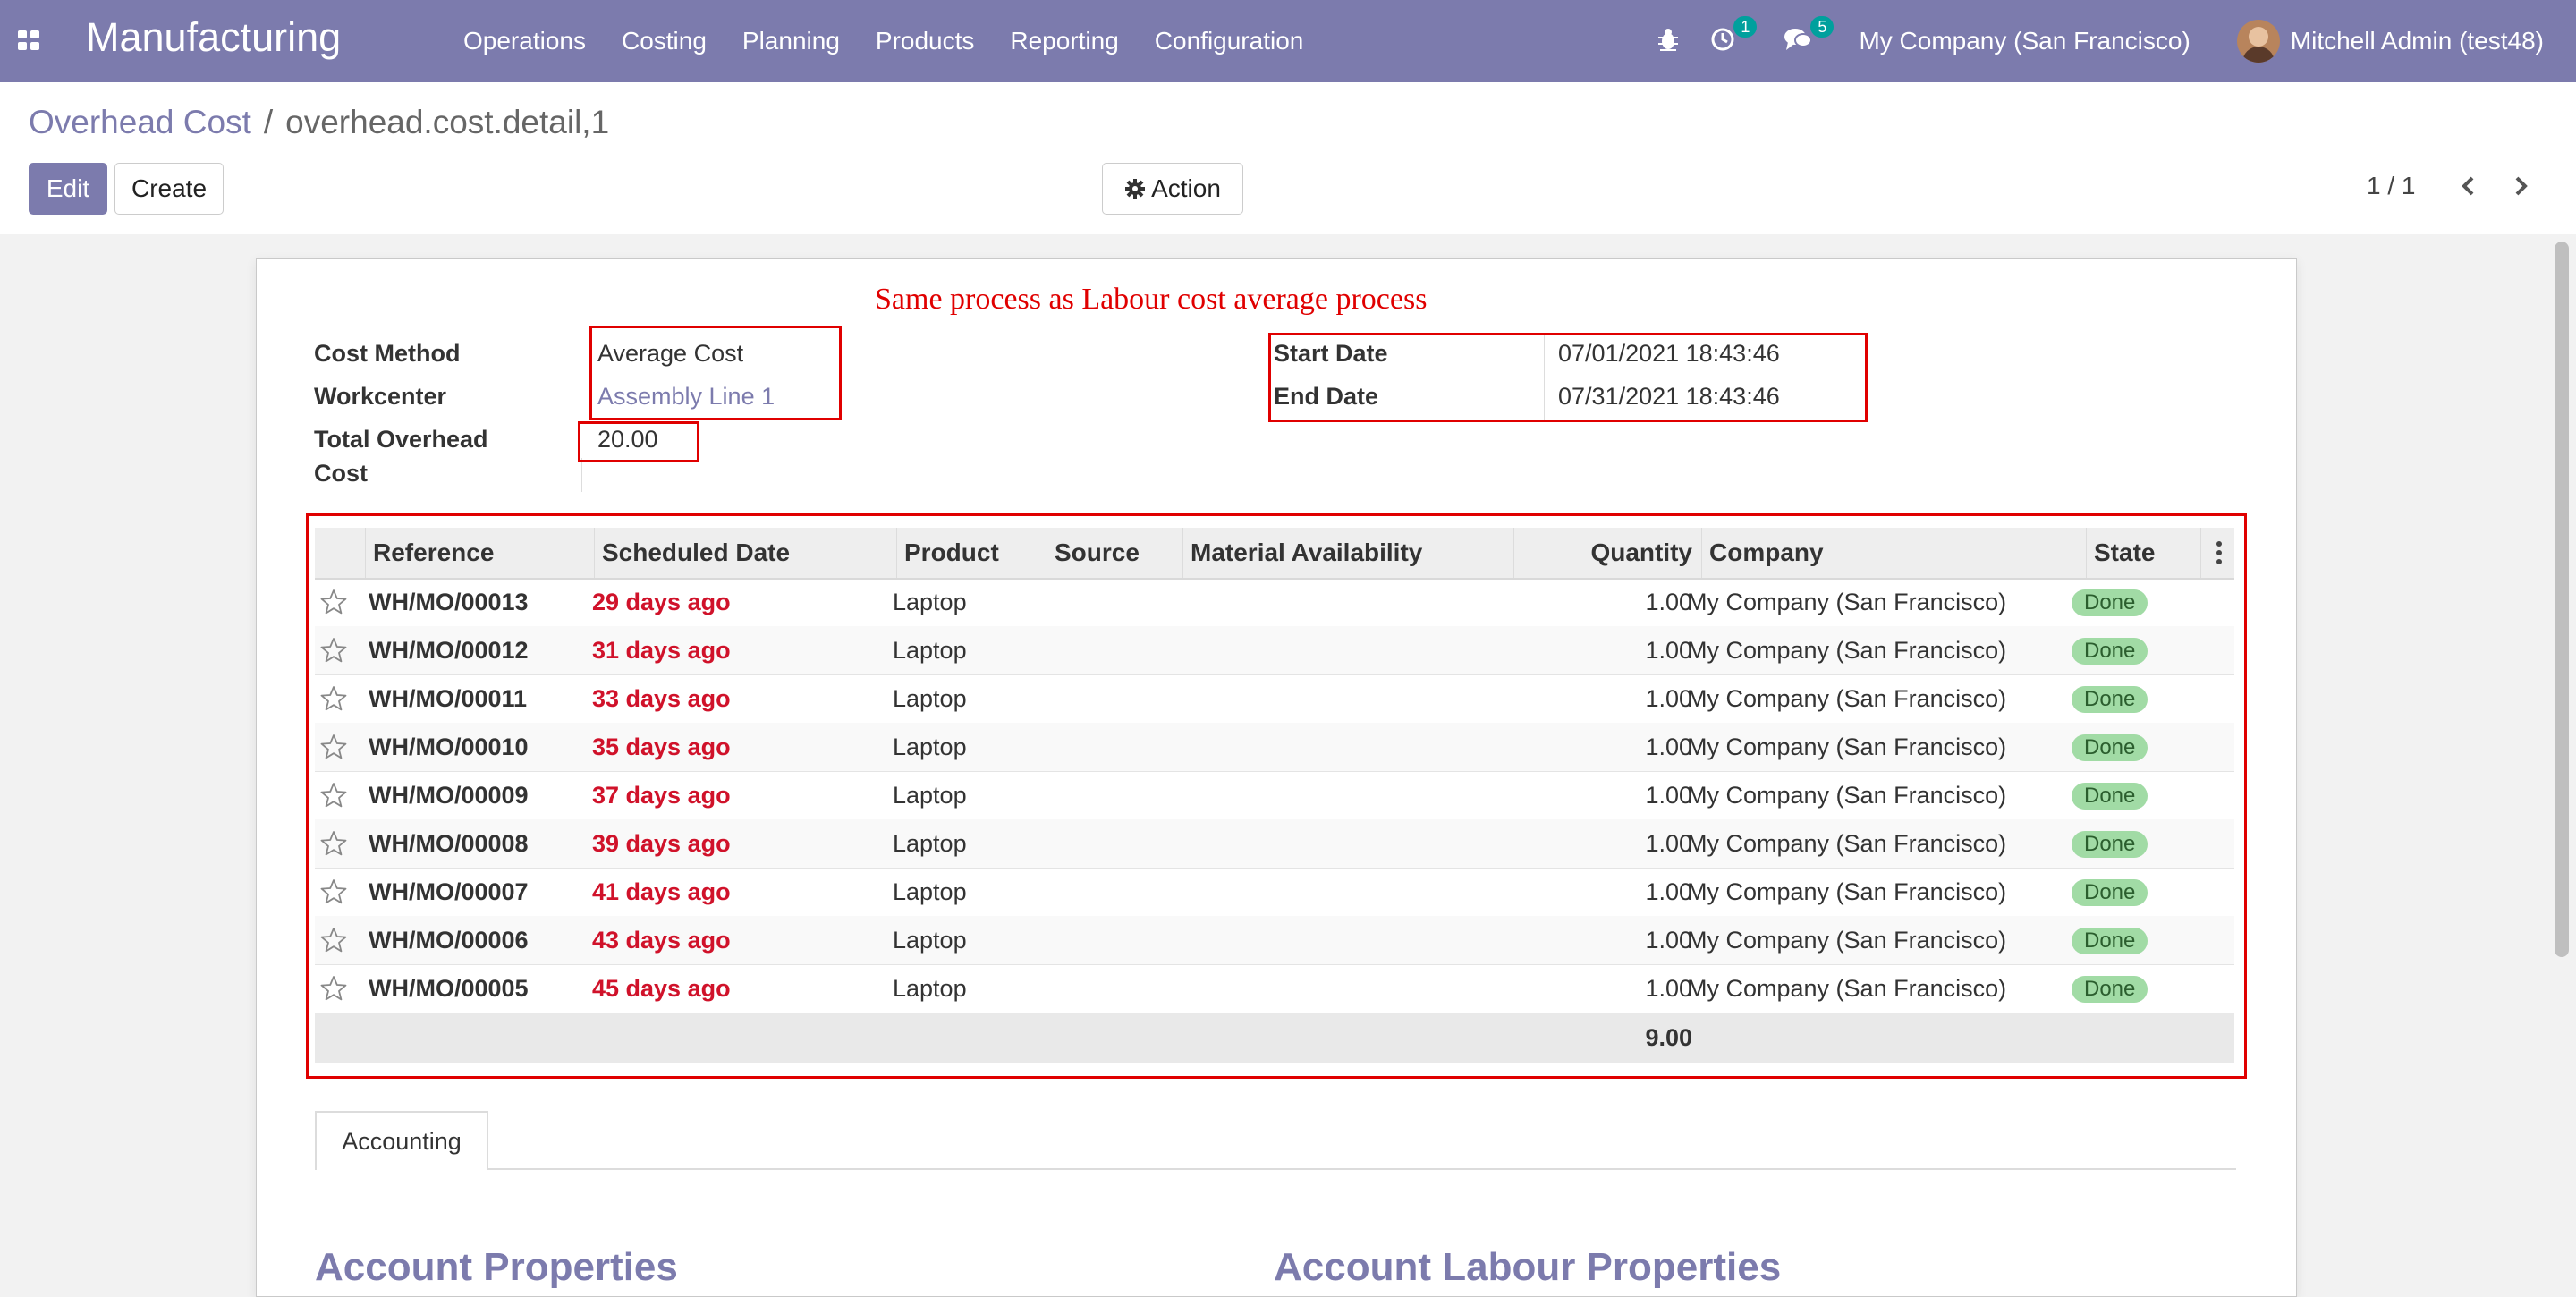  Describe the element at coordinates (2562, 600) in the screenshot. I see `vertical-scrollbar` at that location.